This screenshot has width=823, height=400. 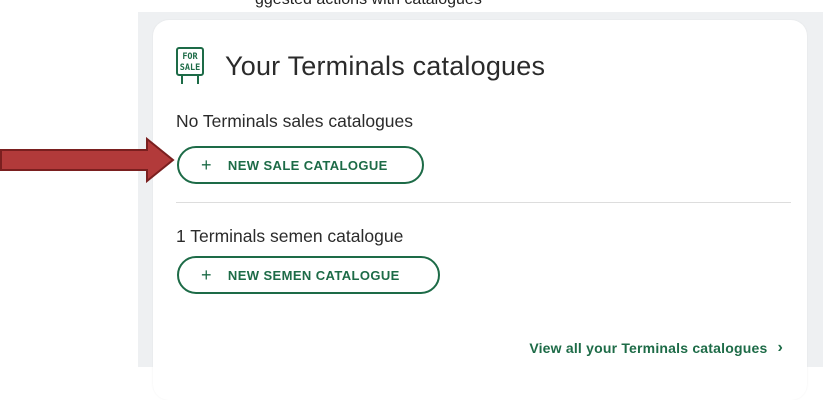 I want to click on new-semen-catalogue-button: + NEW SEMEN CATALOGUE, so click(x=308, y=275).